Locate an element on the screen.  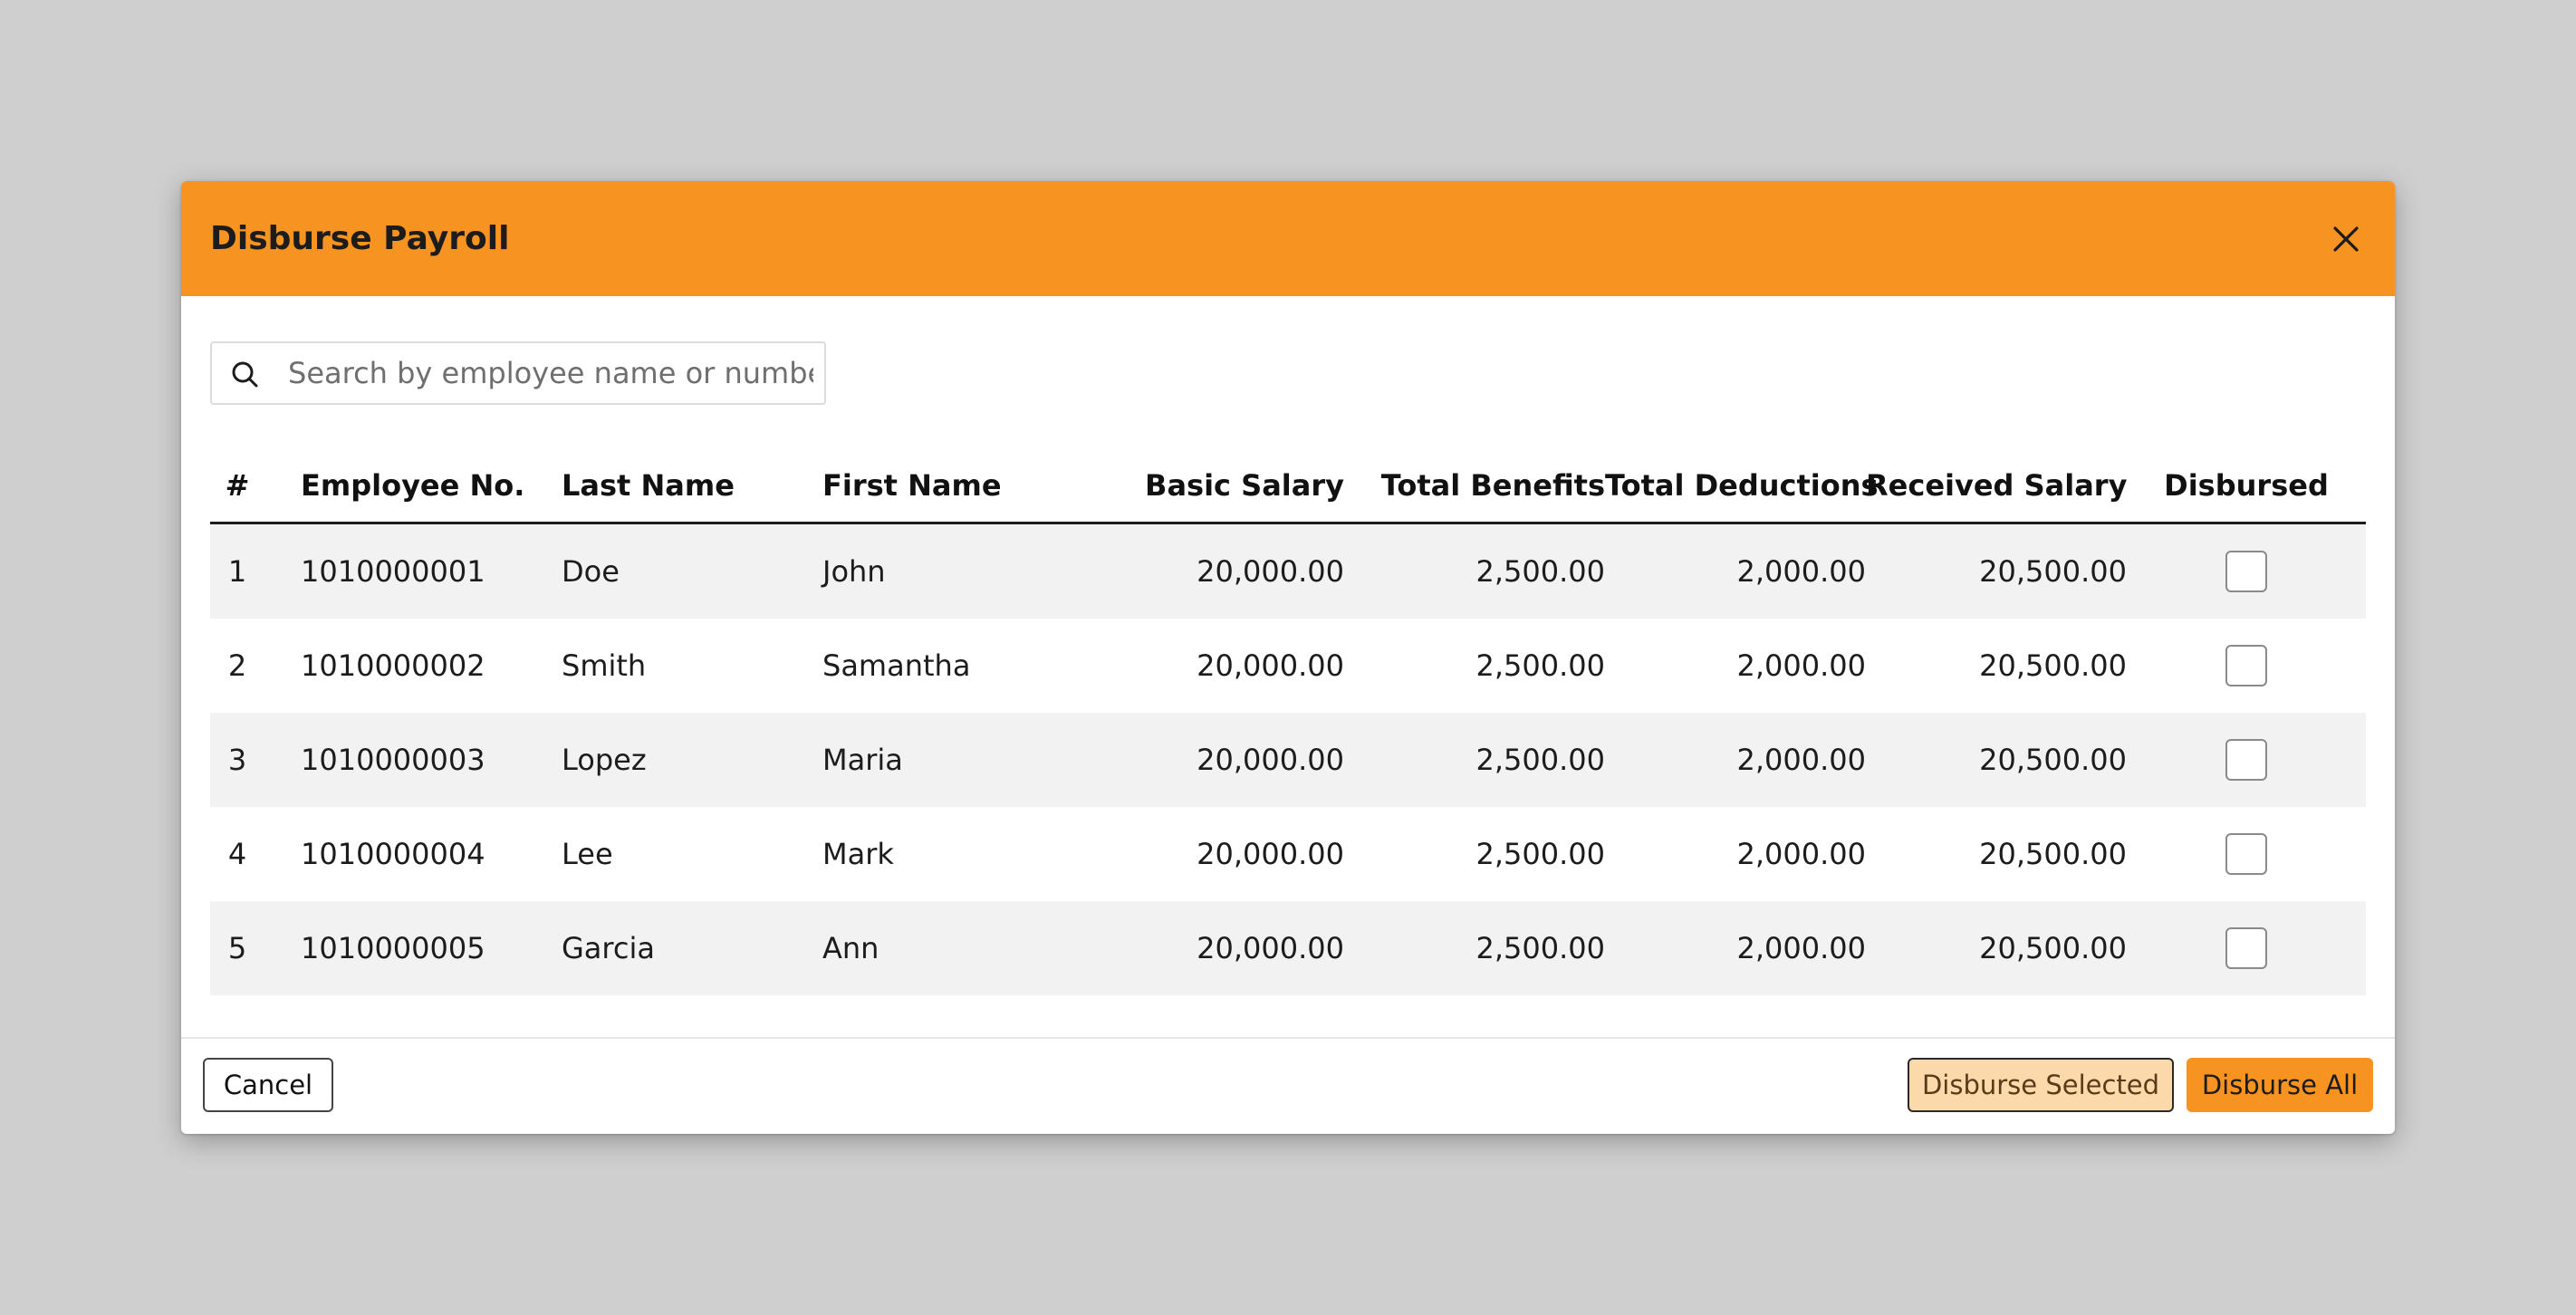
dialog-header: Disburse Payroll is located at coordinates (1288, 238).